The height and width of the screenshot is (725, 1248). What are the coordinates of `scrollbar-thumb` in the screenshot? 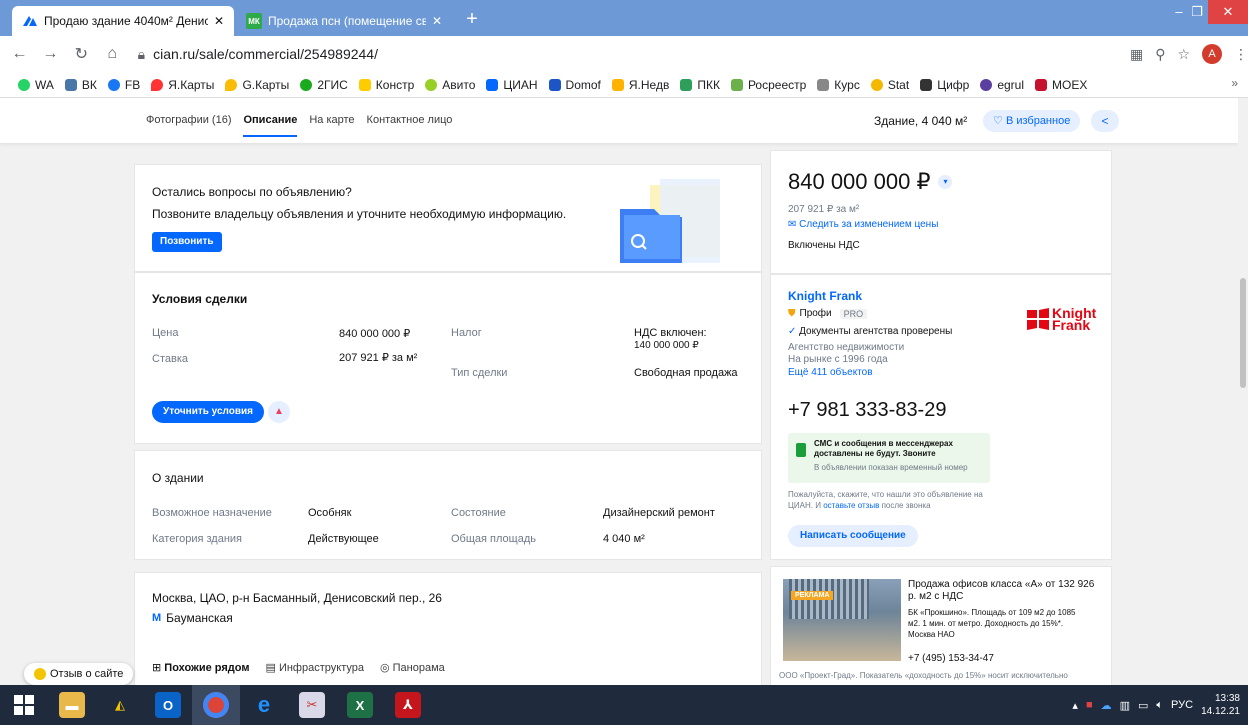 It's located at (1243, 333).